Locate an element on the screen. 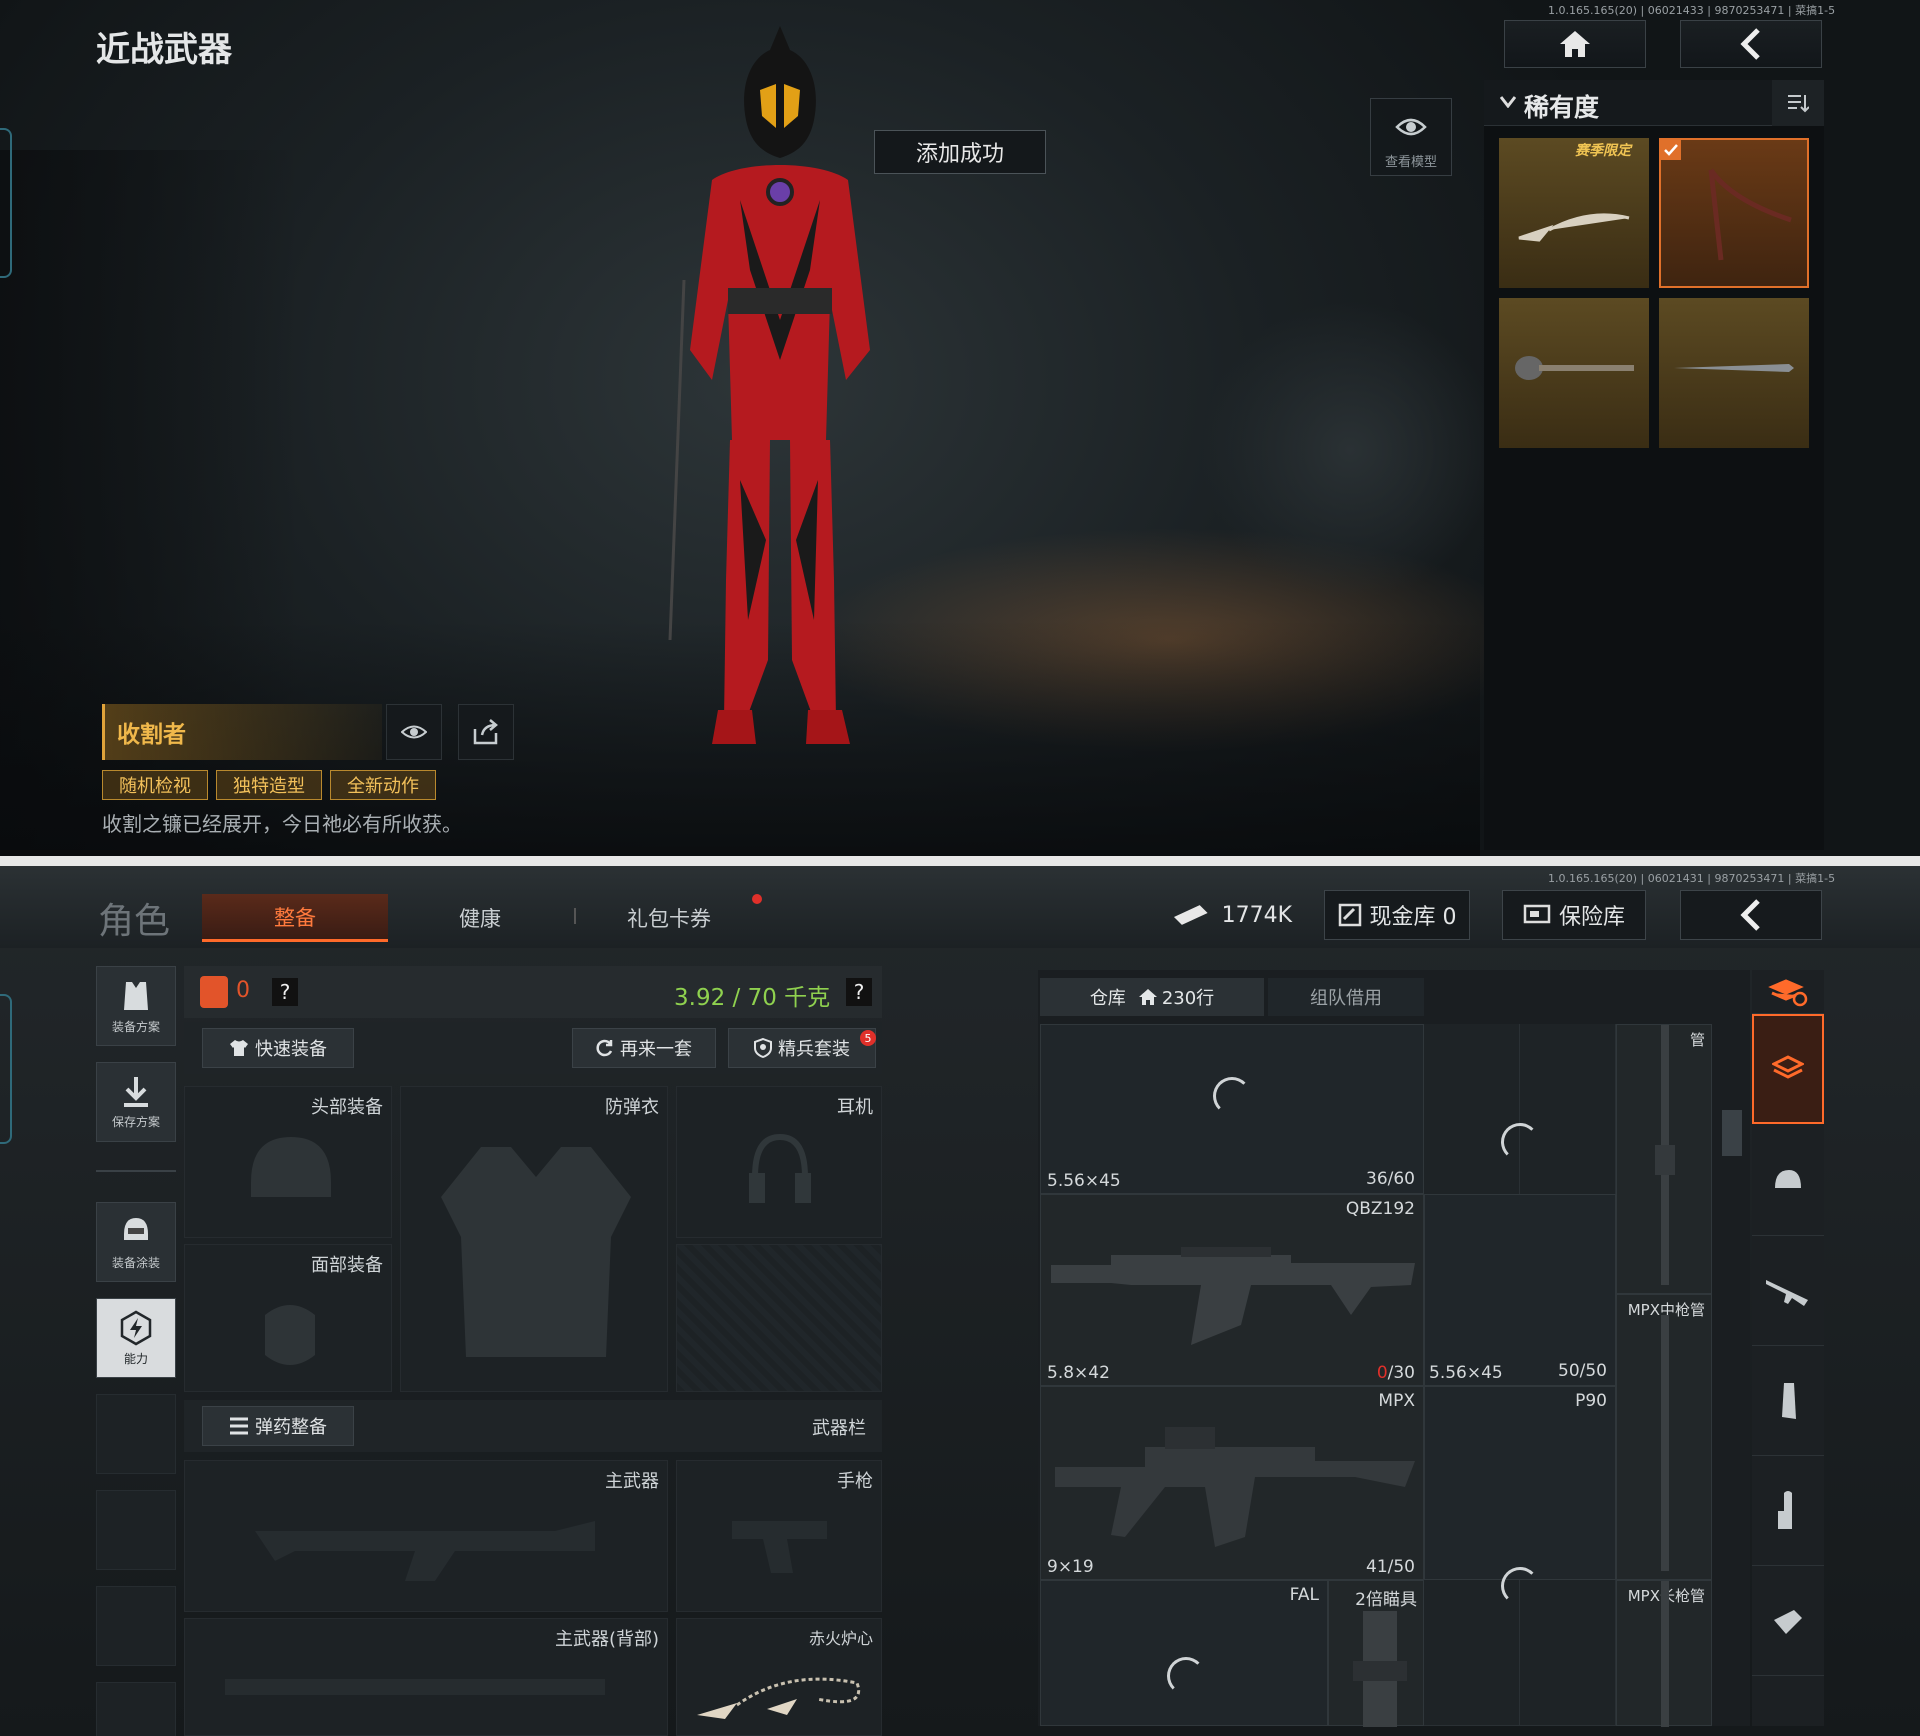 This screenshot has height=1736, width=1920. limited-badge: 赛季限定 is located at coordinates (1603, 151).